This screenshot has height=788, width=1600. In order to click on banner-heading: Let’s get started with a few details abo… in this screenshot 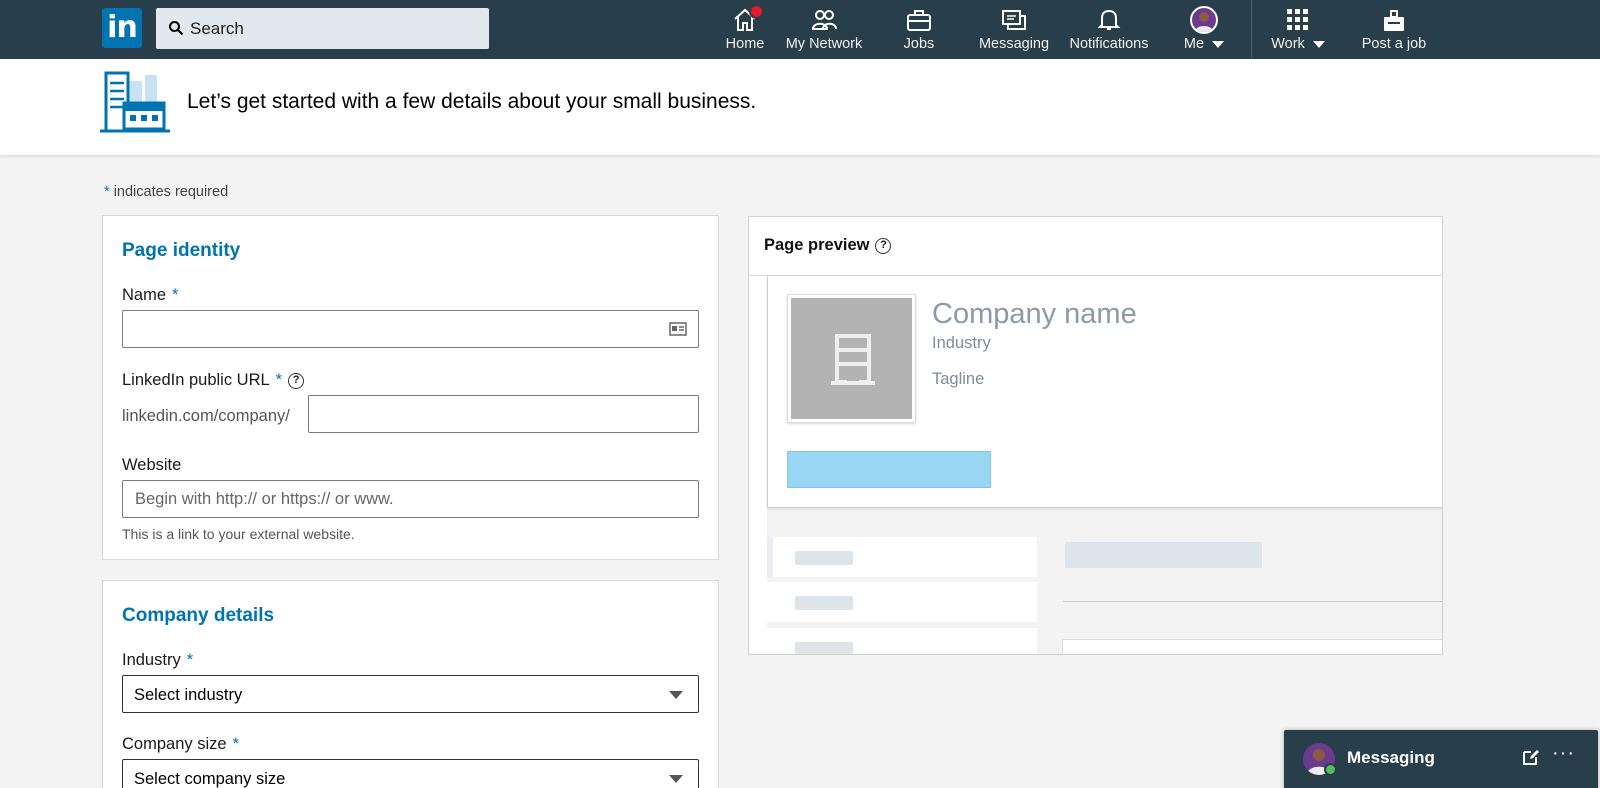, I will do `click(472, 101)`.